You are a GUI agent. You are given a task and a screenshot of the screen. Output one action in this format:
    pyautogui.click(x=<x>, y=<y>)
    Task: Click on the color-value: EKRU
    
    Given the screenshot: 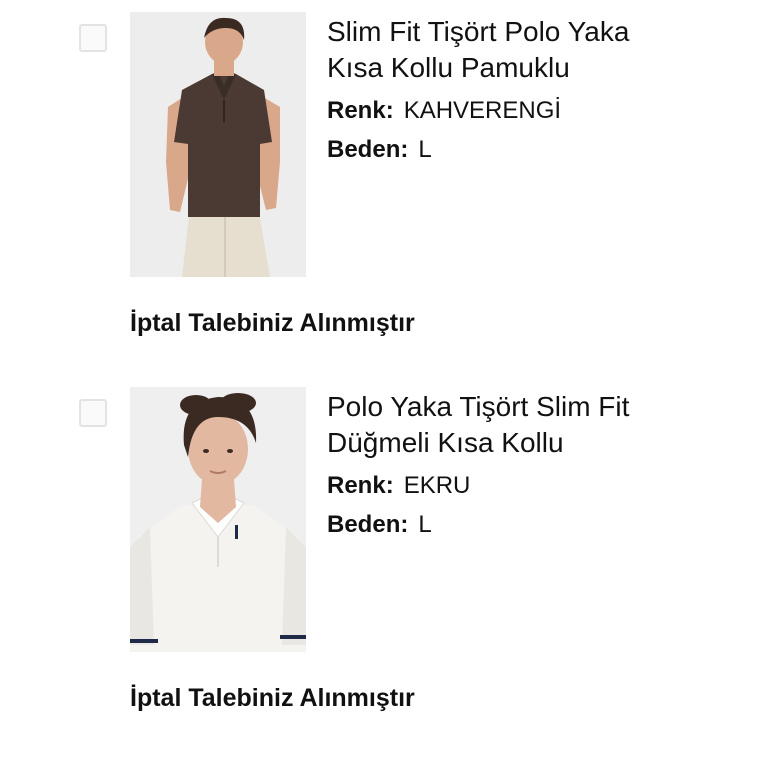 What is the action you would take?
    pyautogui.click(x=437, y=485)
    